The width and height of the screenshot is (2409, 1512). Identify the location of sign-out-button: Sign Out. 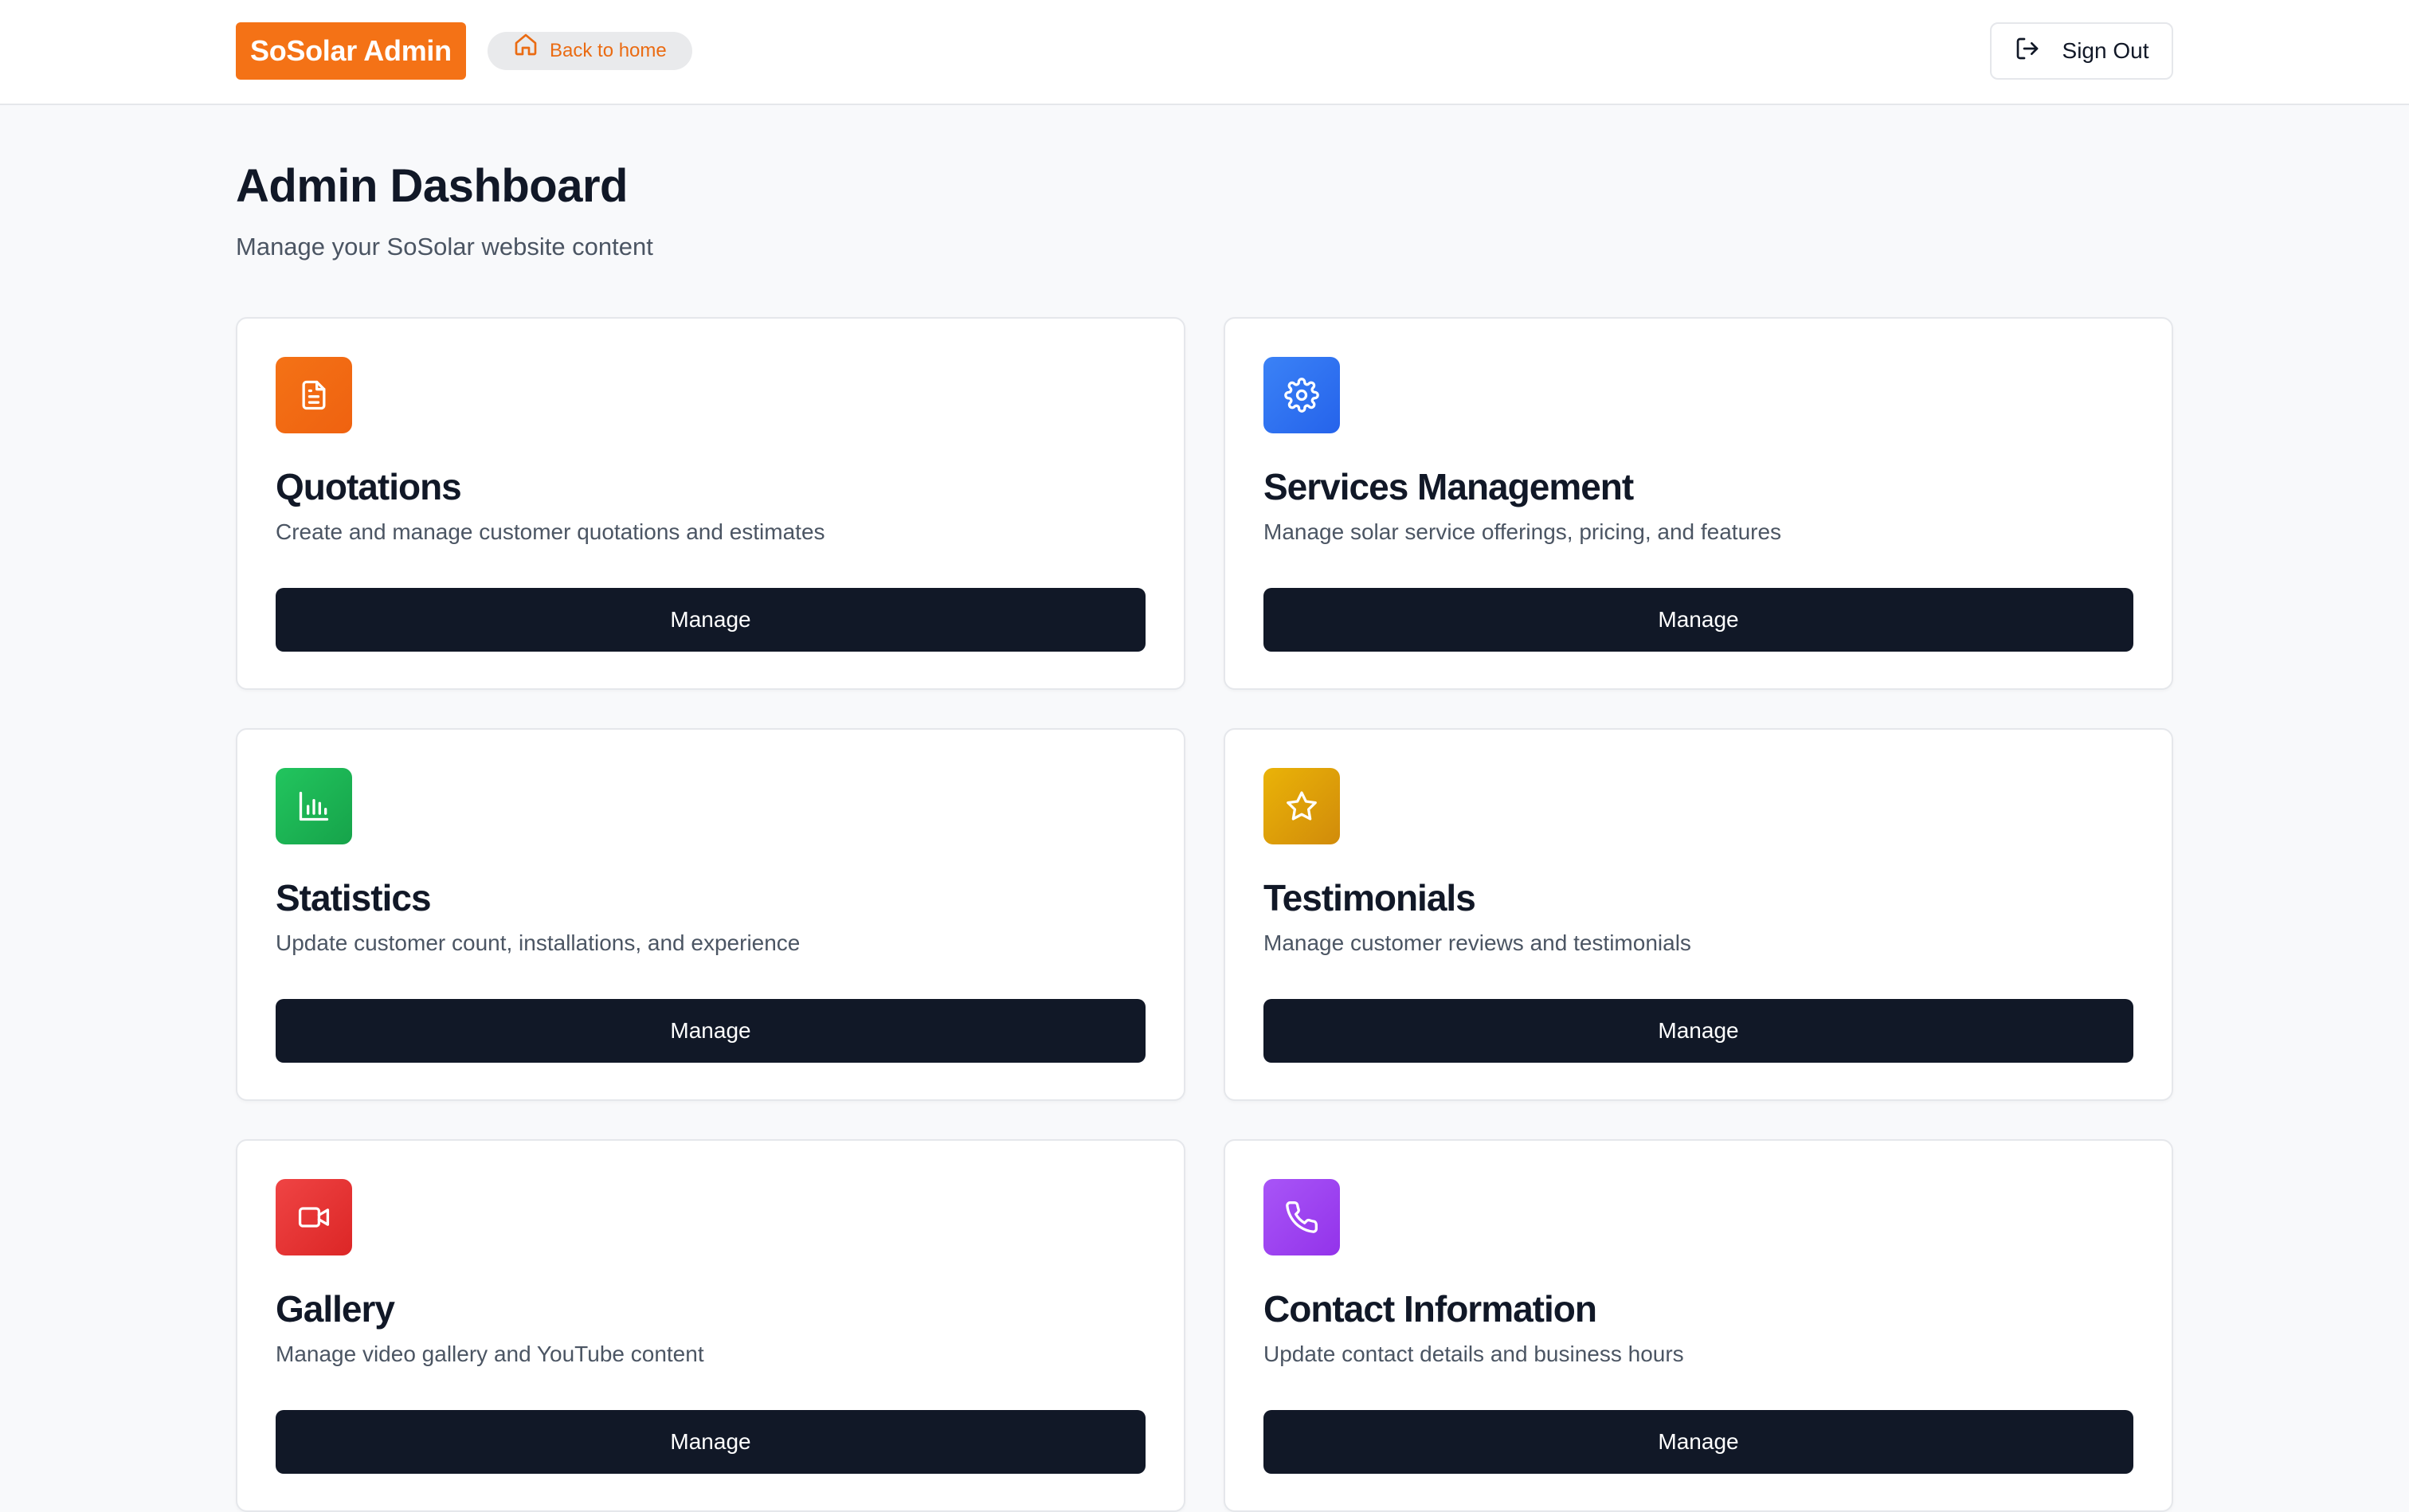
(2081, 51).